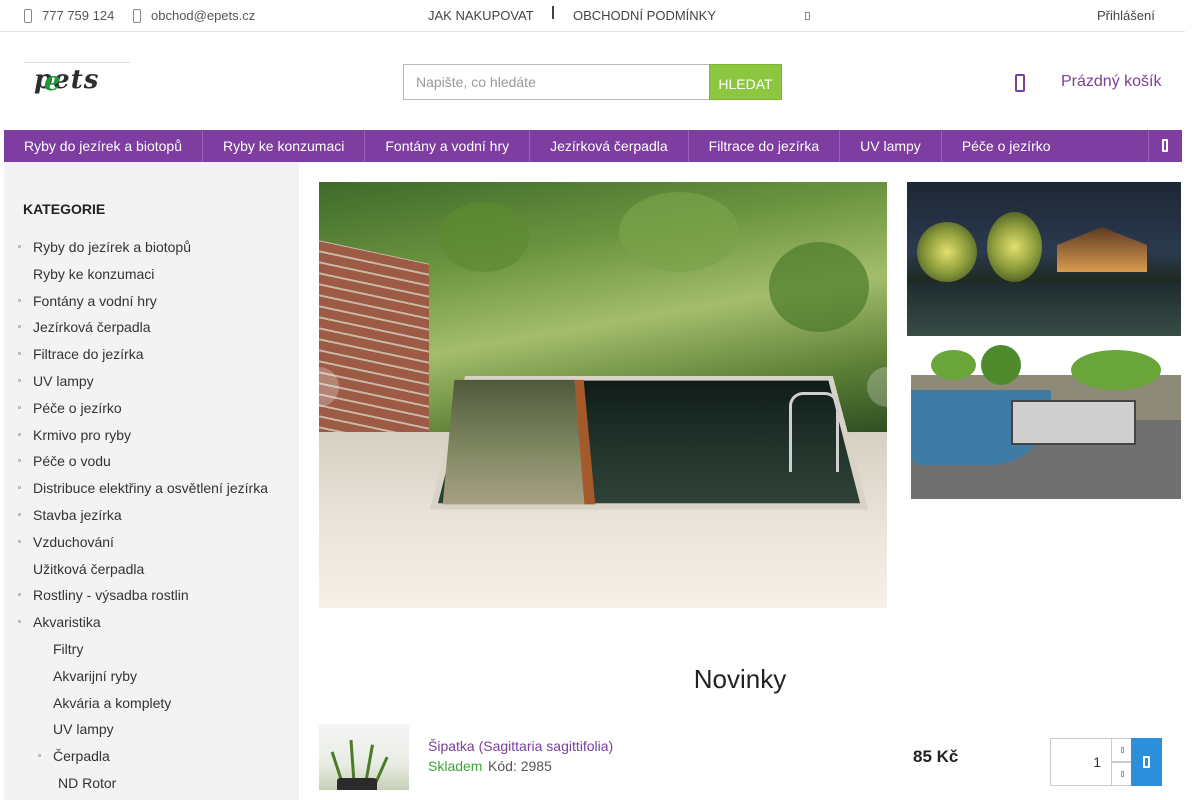 The width and height of the screenshot is (1200, 800). What do you see at coordinates (891, 146) in the screenshot?
I see `nav-item-uv-lamps: UV lampy` at bounding box center [891, 146].